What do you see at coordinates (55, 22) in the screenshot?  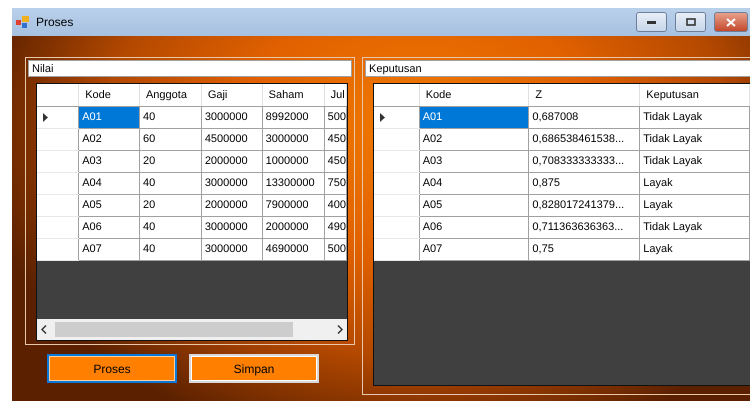 I see `window-title: Proses` at bounding box center [55, 22].